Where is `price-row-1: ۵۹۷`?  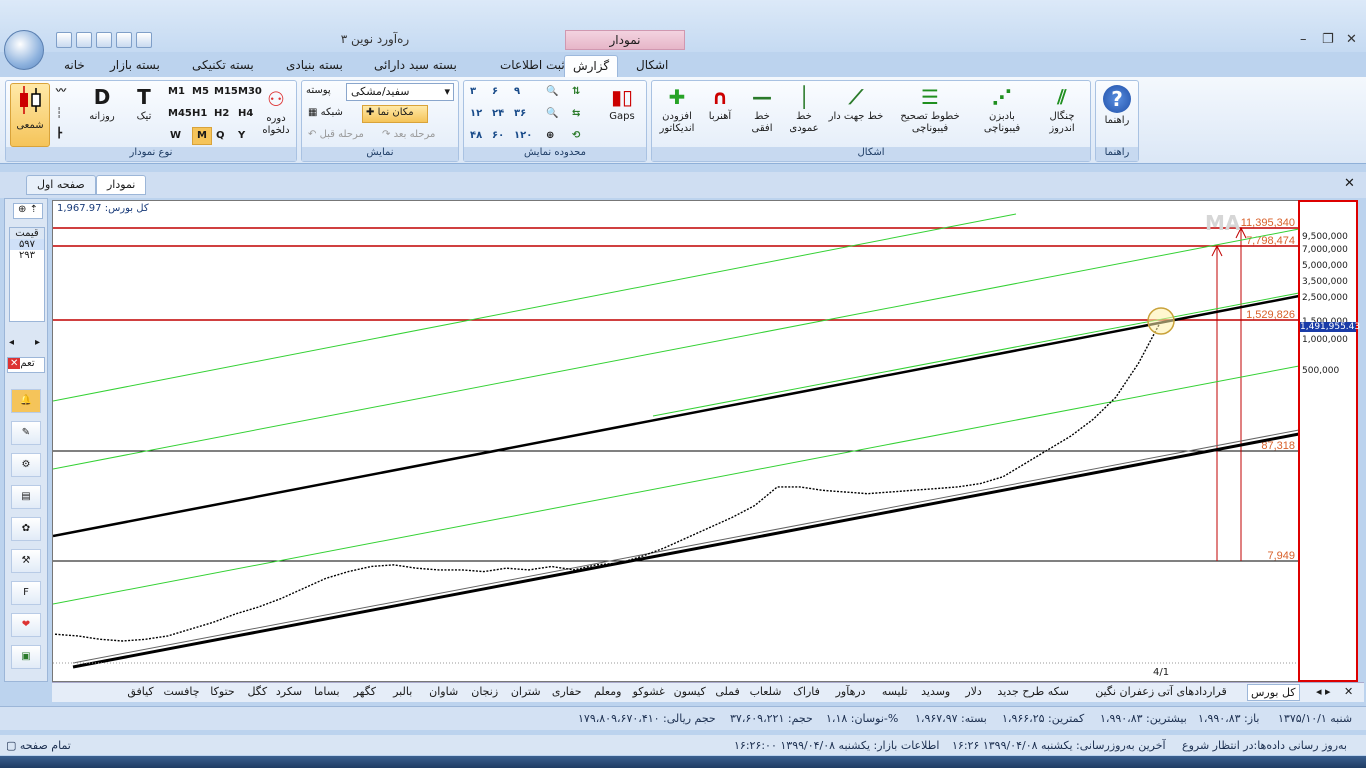 price-row-1: ۵۹۷ is located at coordinates (27, 244).